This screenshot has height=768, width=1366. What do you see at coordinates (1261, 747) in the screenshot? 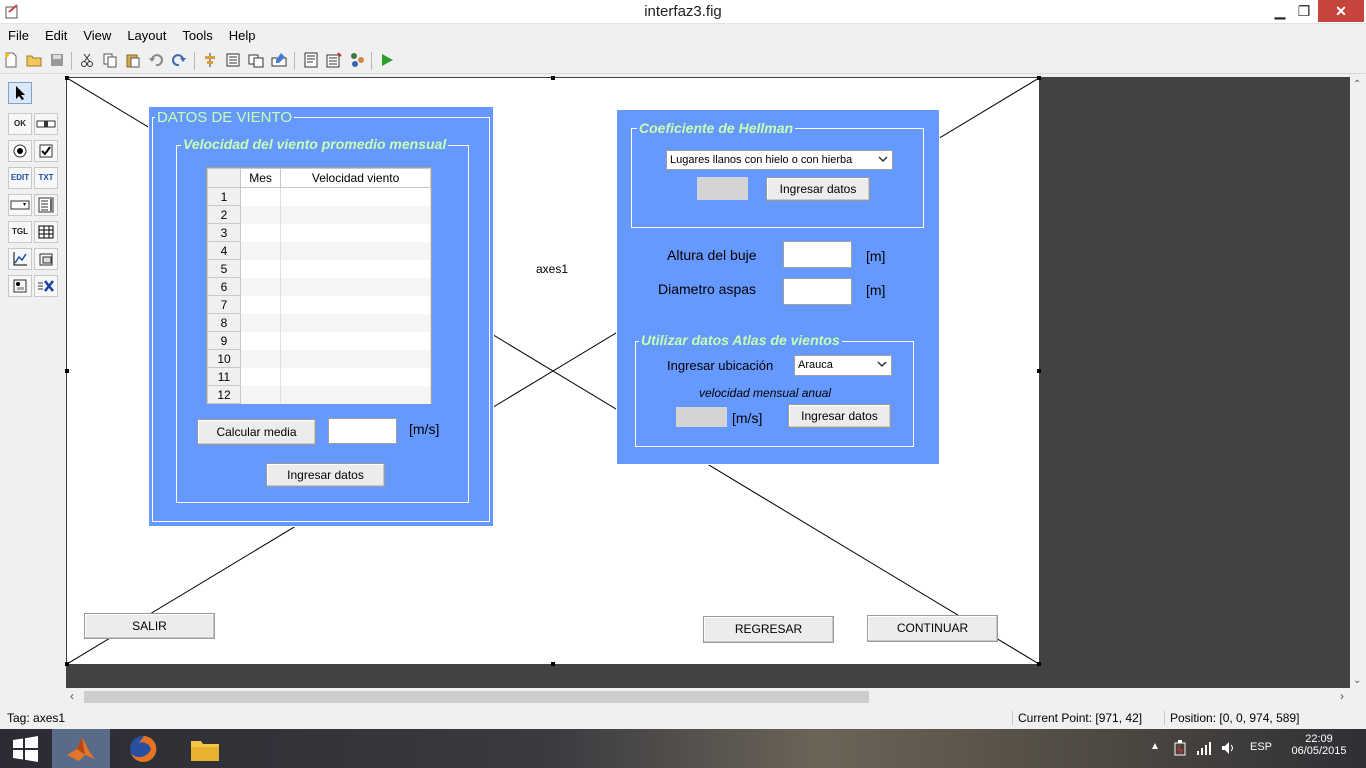
I see `language-indicator: ESP` at bounding box center [1261, 747].